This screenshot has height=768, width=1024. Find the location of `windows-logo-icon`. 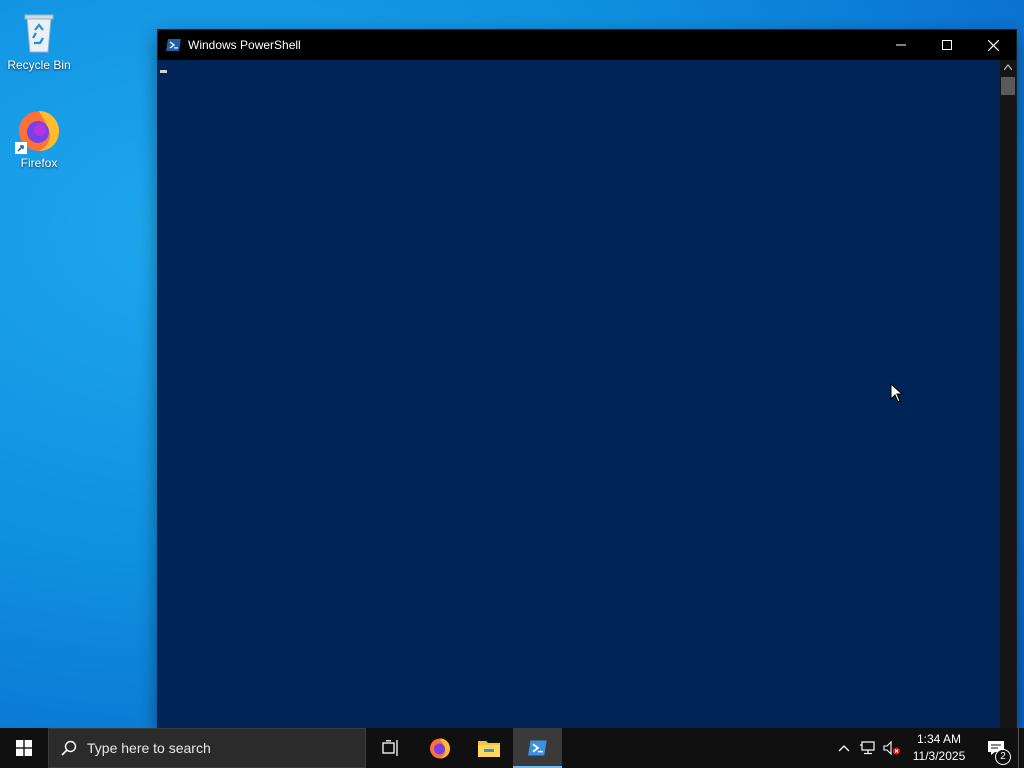

windows-logo-icon is located at coordinates (24, 748).